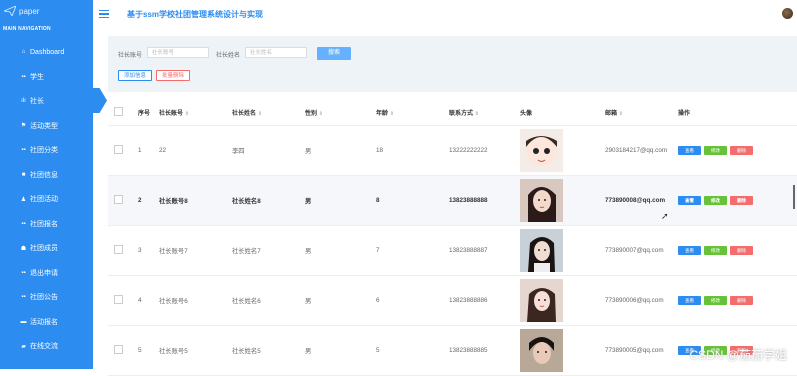  I want to click on cell-age: 6, so click(378, 300).